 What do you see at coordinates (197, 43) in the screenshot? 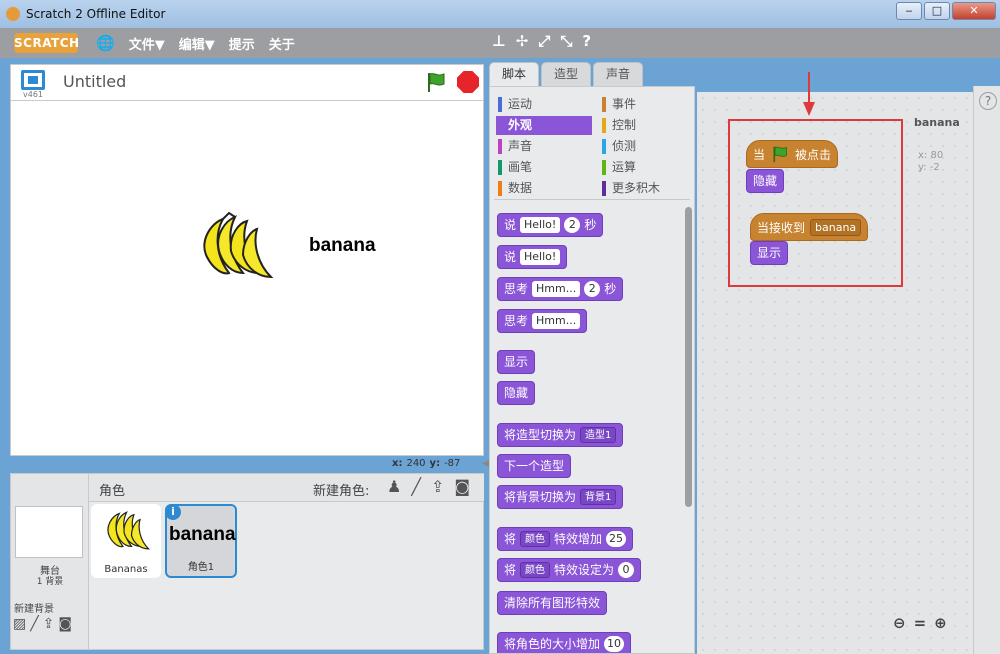
I see `menu-edit: 编辑▼` at bounding box center [197, 43].